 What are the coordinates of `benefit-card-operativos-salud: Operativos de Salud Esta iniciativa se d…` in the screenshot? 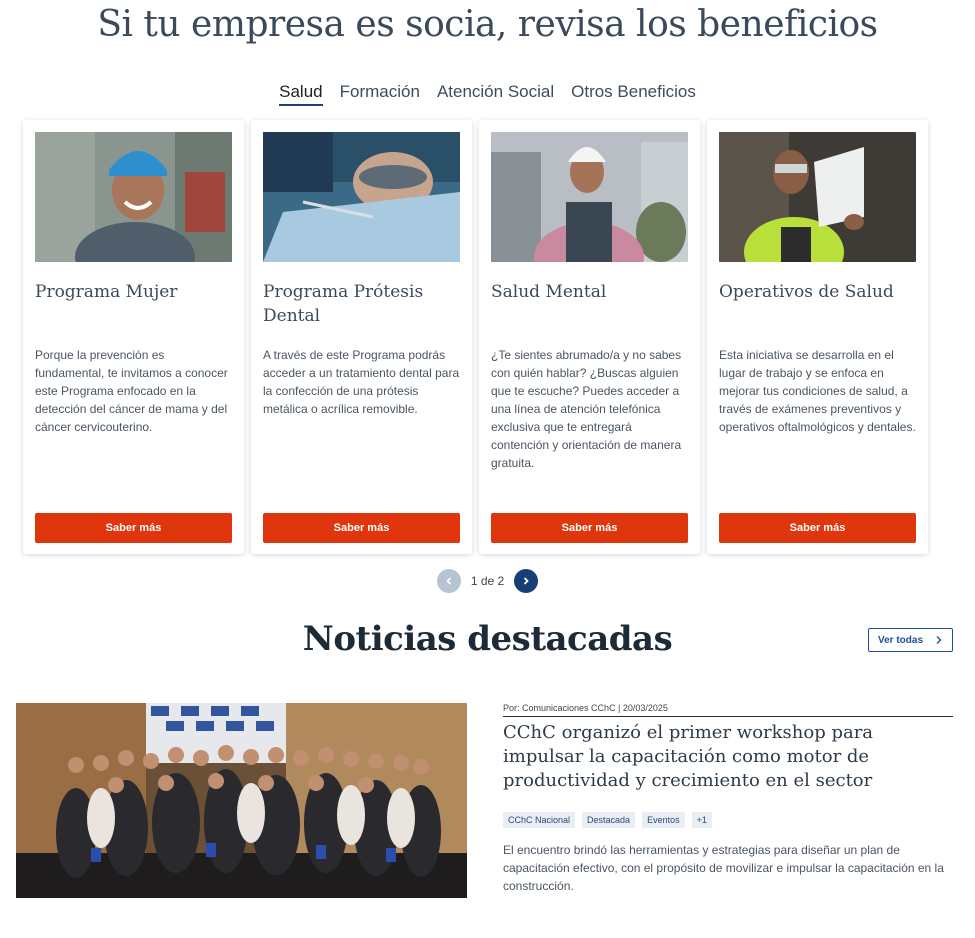 It's located at (817, 337).